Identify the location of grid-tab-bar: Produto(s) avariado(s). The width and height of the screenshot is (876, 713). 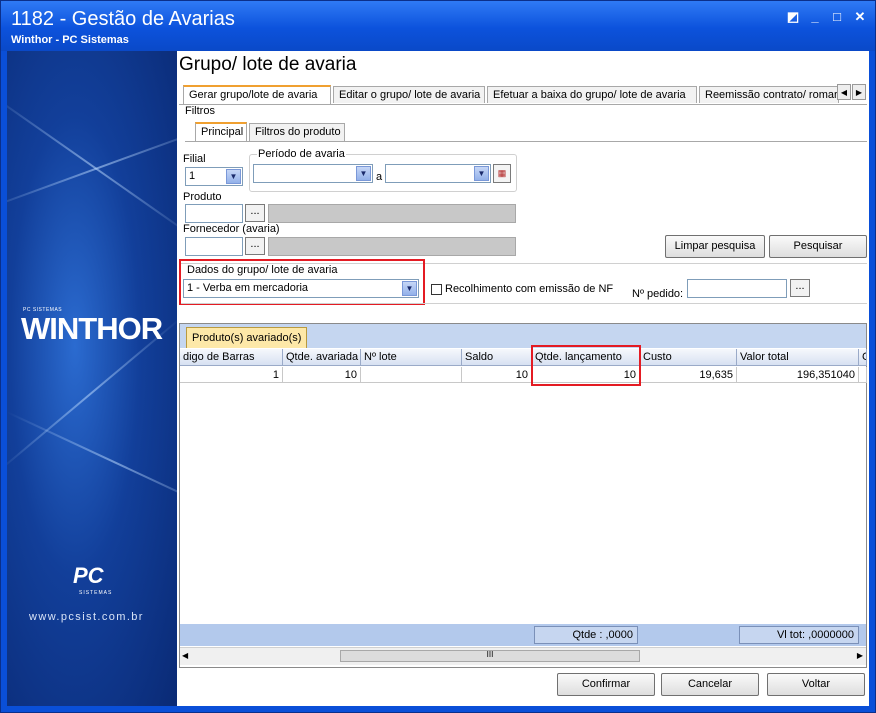
(523, 336).